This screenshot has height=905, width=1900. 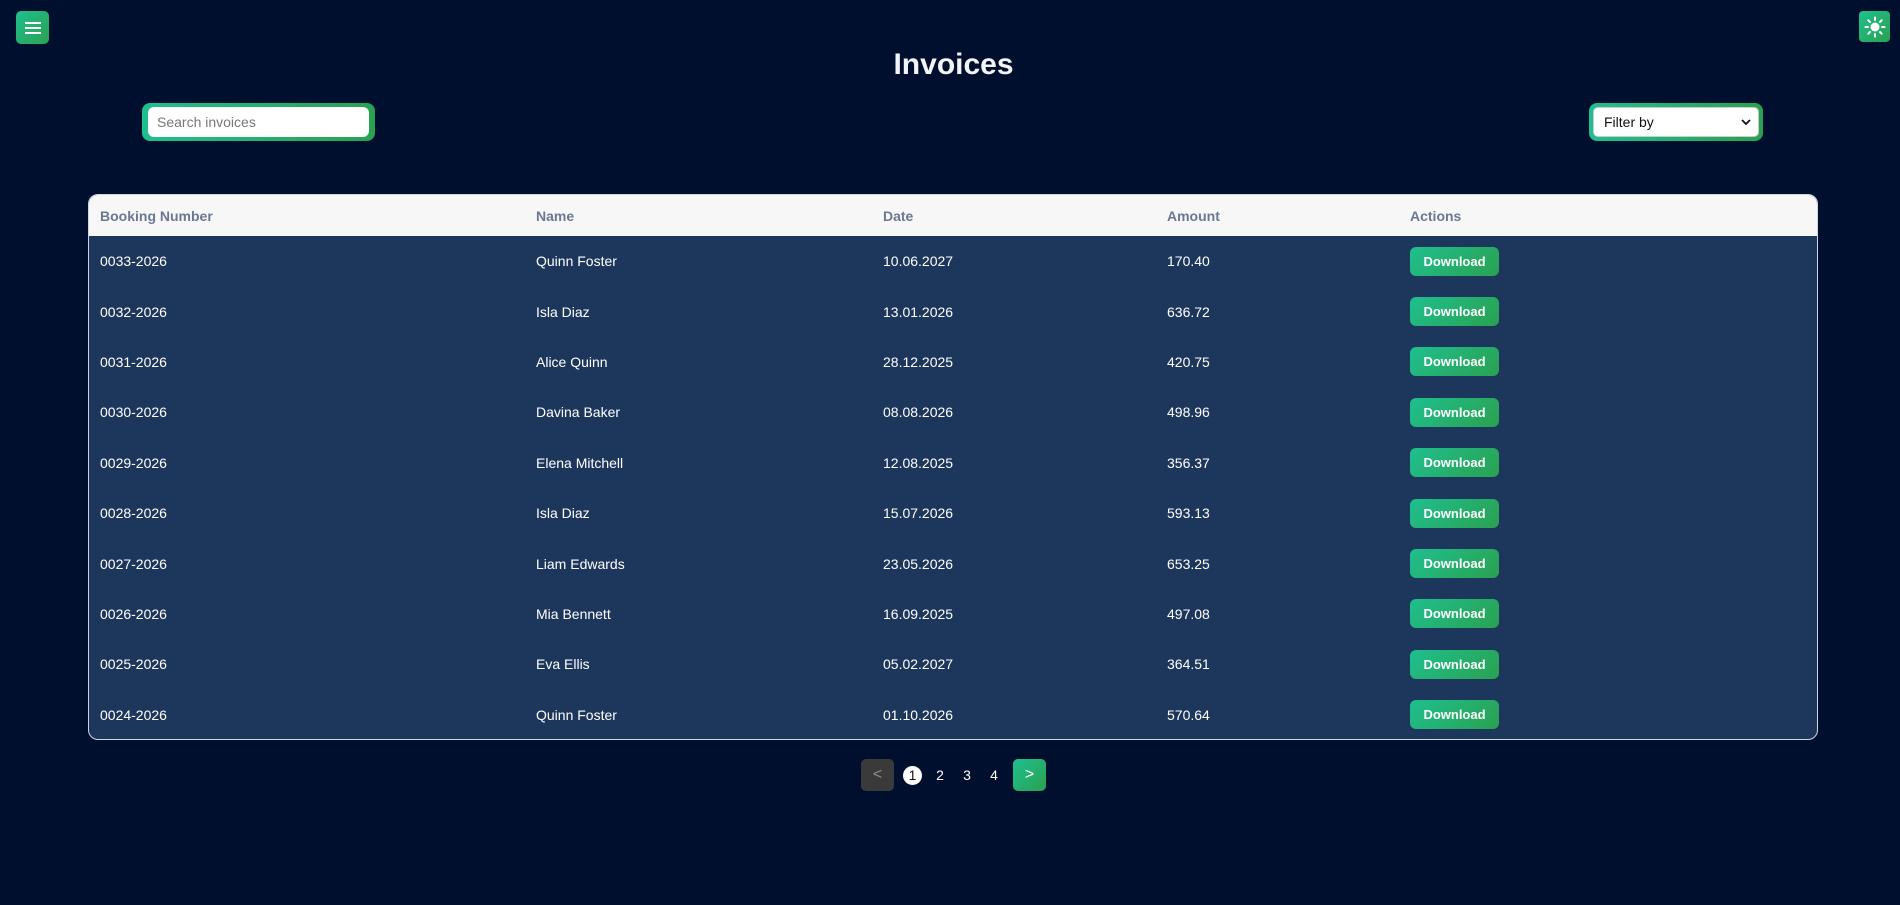 I want to click on date-cell: 28.12.2025, so click(x=918, y=361).